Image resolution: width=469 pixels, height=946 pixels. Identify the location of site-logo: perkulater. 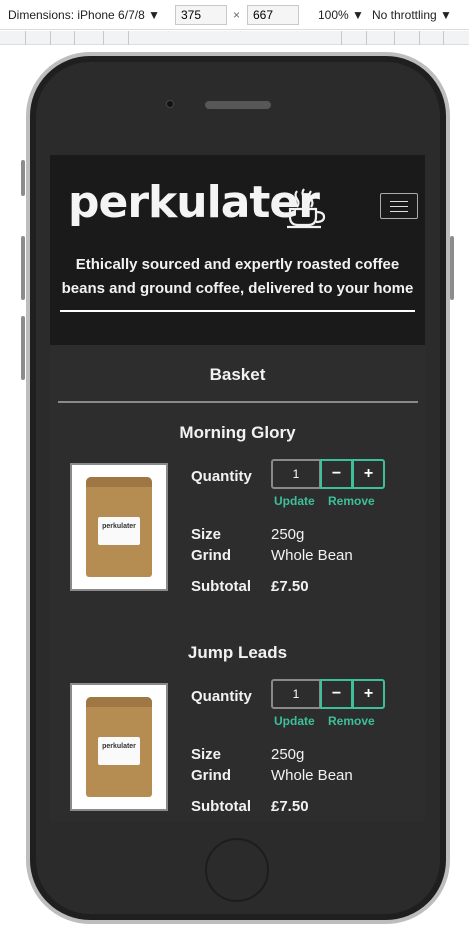
(194, 202).